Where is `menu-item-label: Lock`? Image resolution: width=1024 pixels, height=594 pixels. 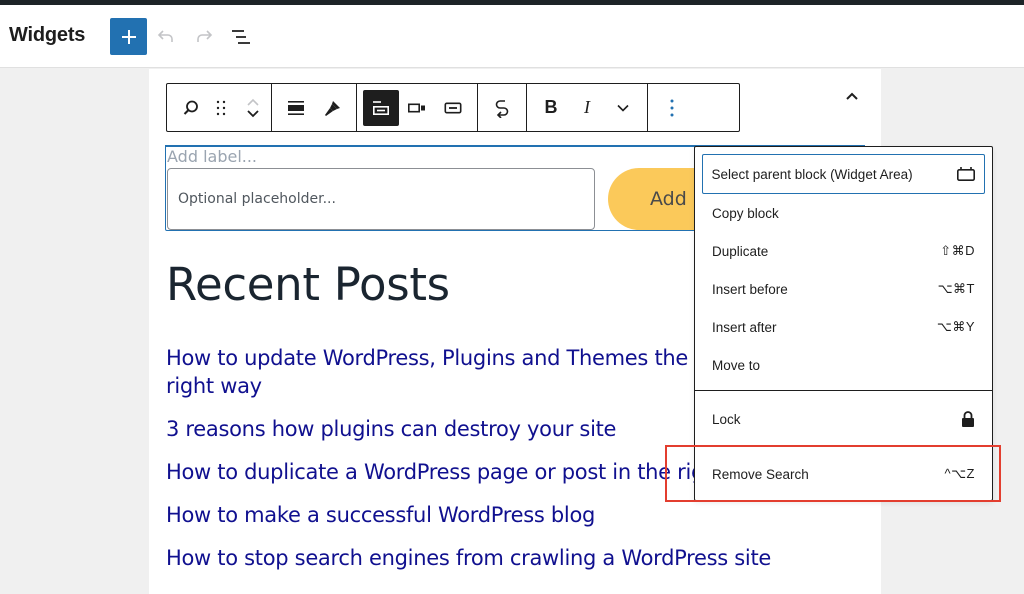 menu-item-label: Lock is located at coordinates (726, 419).